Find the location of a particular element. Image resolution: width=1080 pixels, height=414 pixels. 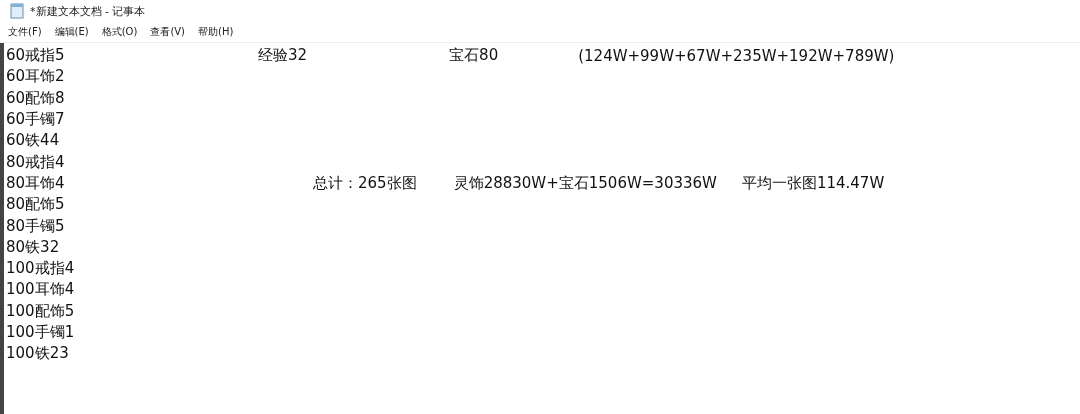

text-line: 100戒指4 is located at coordinates (40, 268).